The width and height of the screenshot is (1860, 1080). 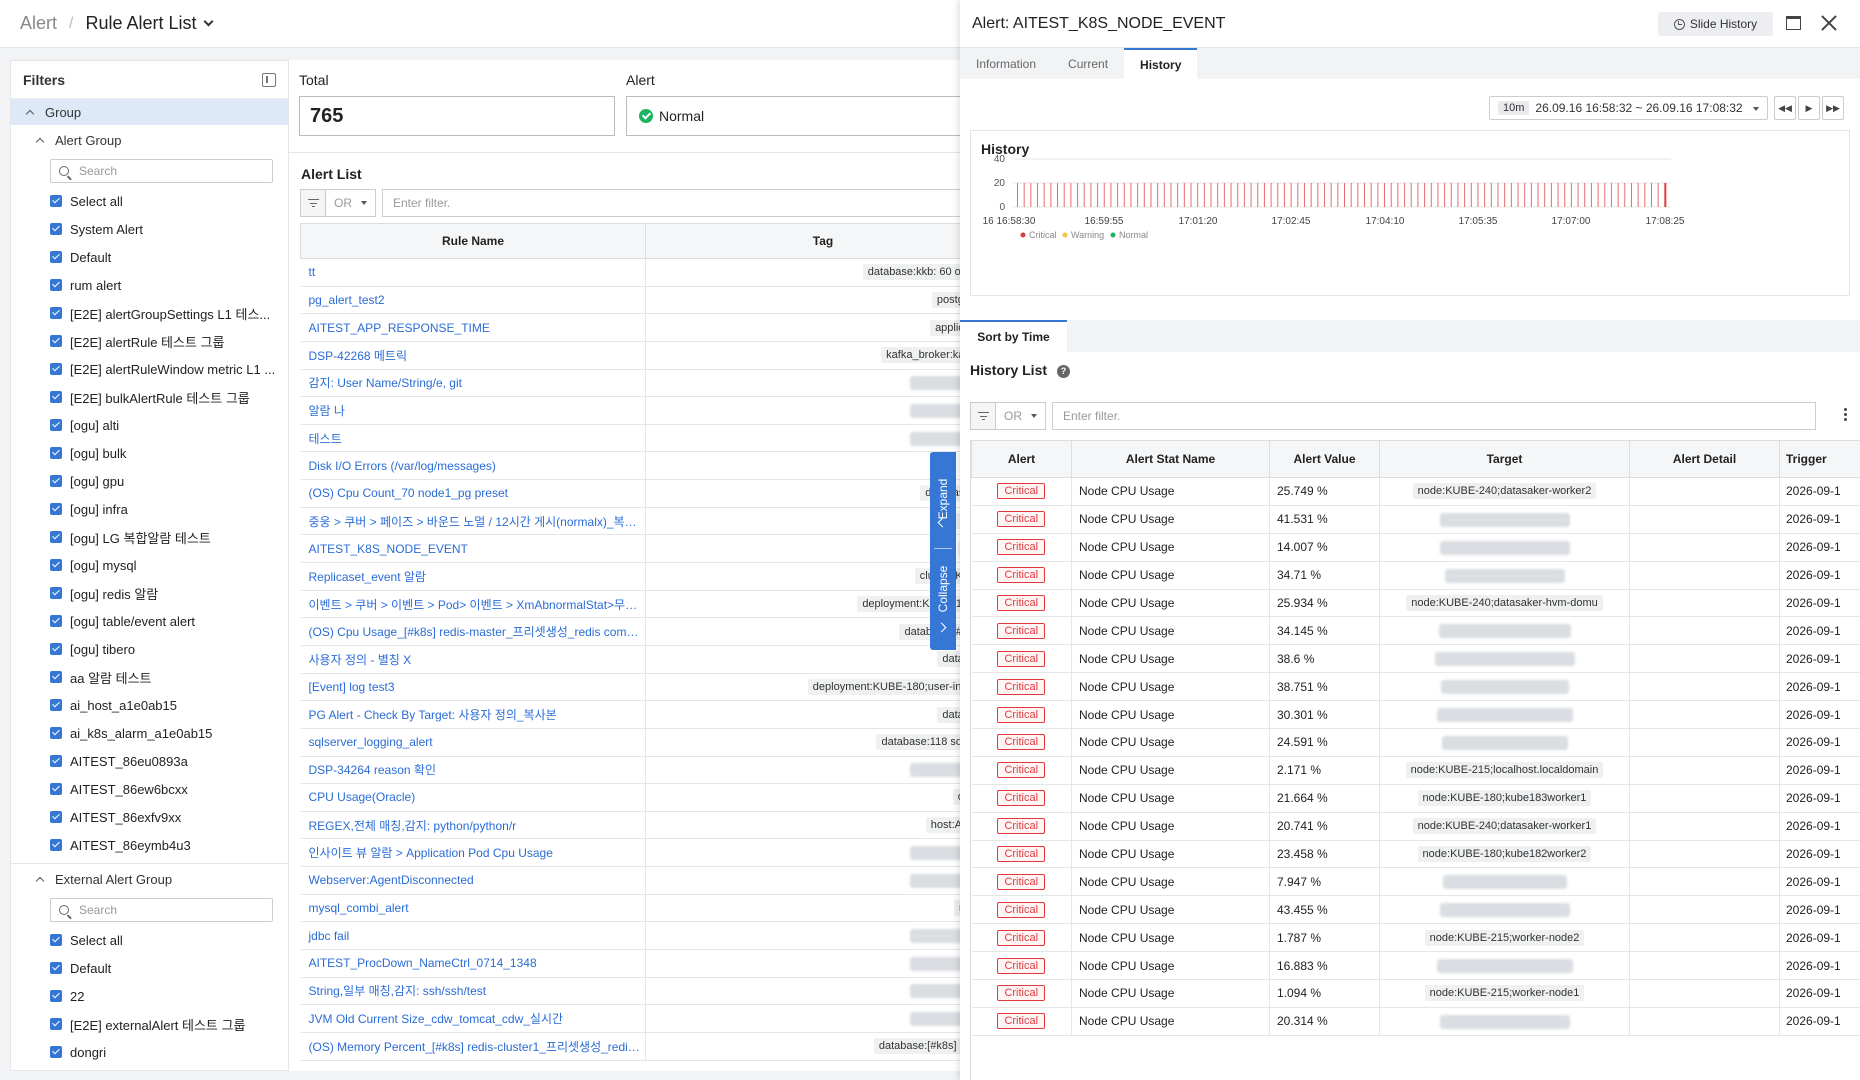 I want to click on col-trigger: Trigger, so click(x=1819, y=459).